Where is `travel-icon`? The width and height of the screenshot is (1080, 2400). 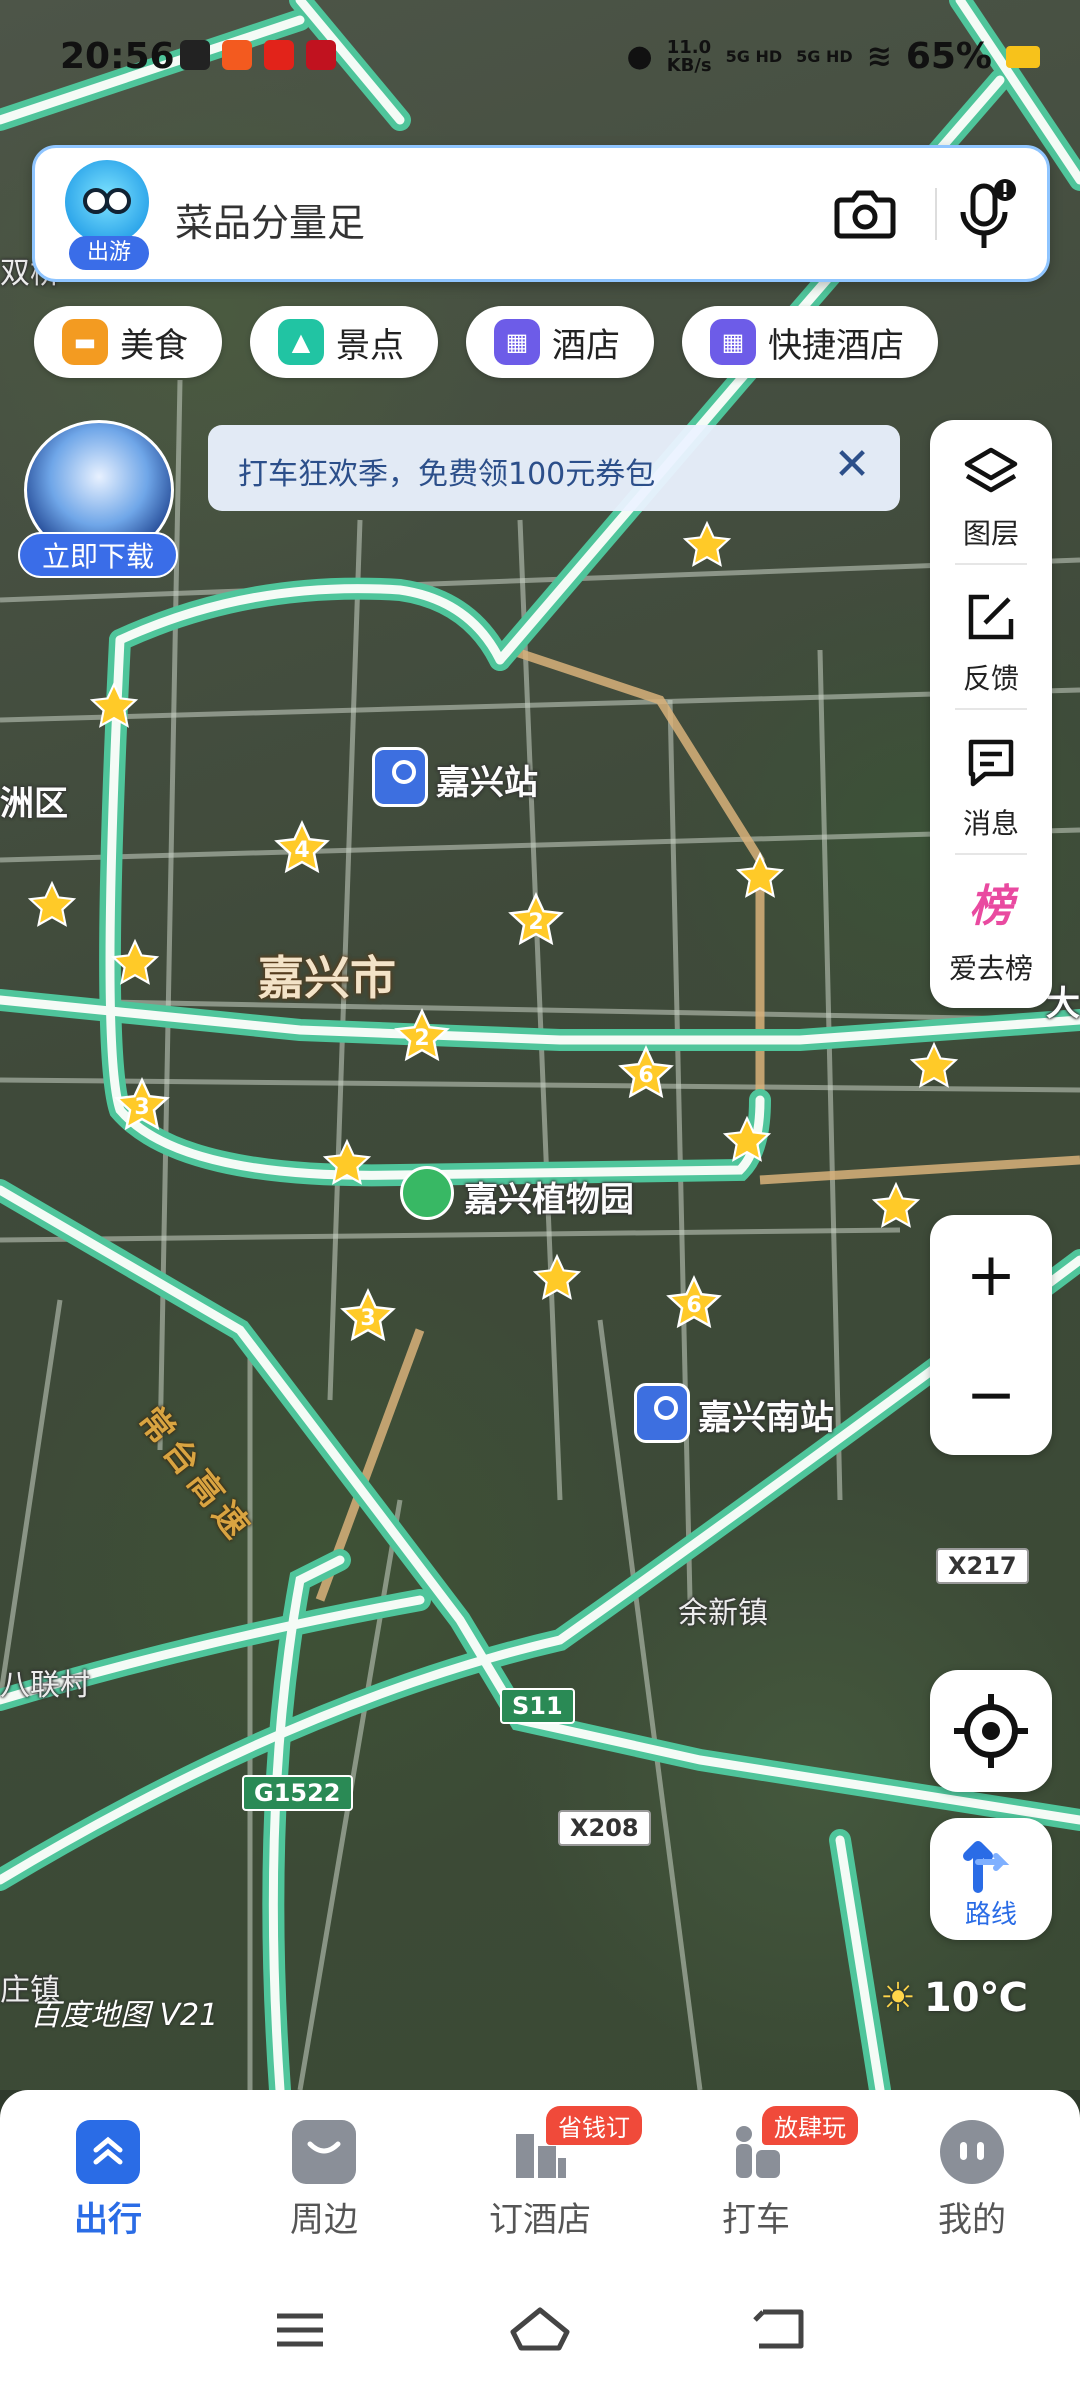 travel-icon is located at coordinates (108, 2152).